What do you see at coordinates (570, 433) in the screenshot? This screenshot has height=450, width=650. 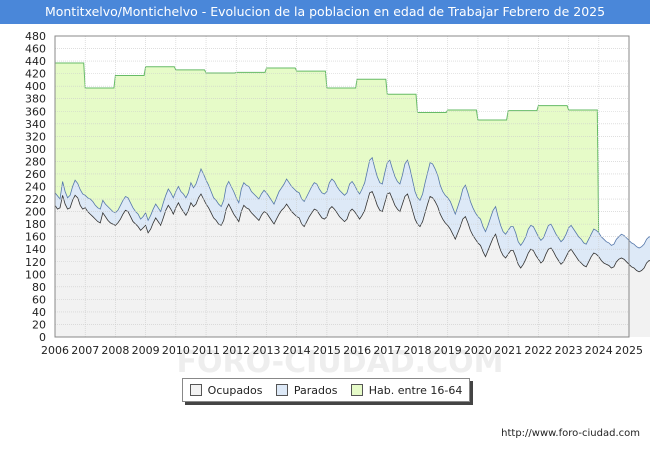 I see `source-url: http://www.foro-ciudad.com` at bounding box center [570, 433].